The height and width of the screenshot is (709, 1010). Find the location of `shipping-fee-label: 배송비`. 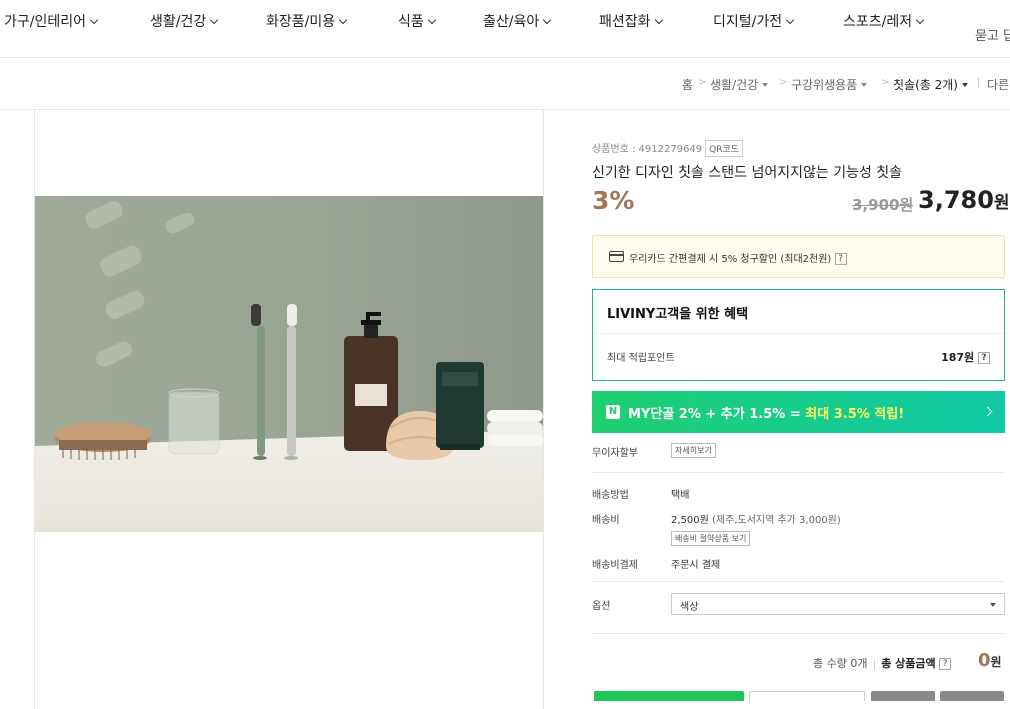

shipping-fee-label: 배송비 is located at coordinates (606, 520).